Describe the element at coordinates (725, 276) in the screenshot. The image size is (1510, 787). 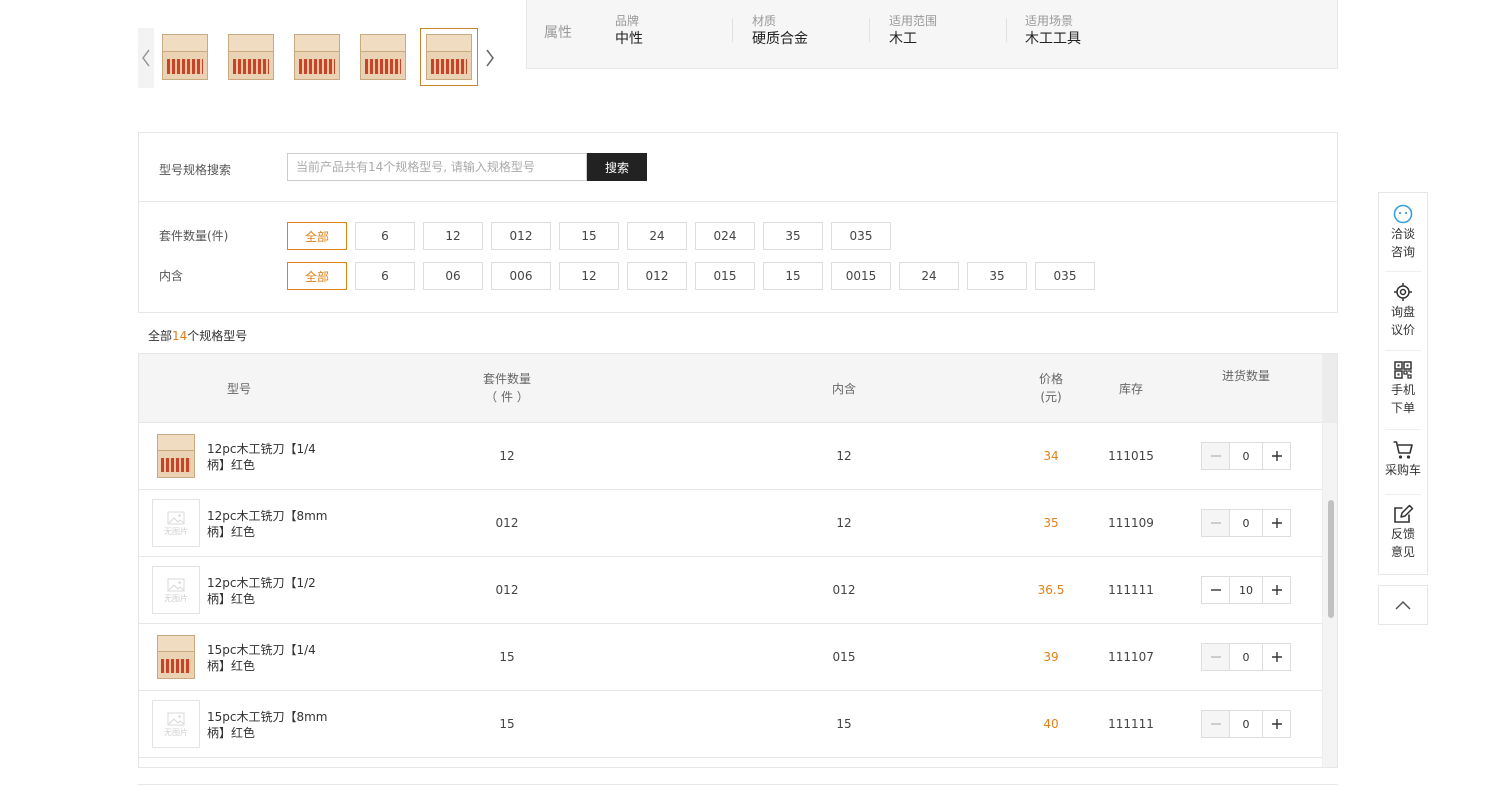
I see `filter-option: 015` at that location.